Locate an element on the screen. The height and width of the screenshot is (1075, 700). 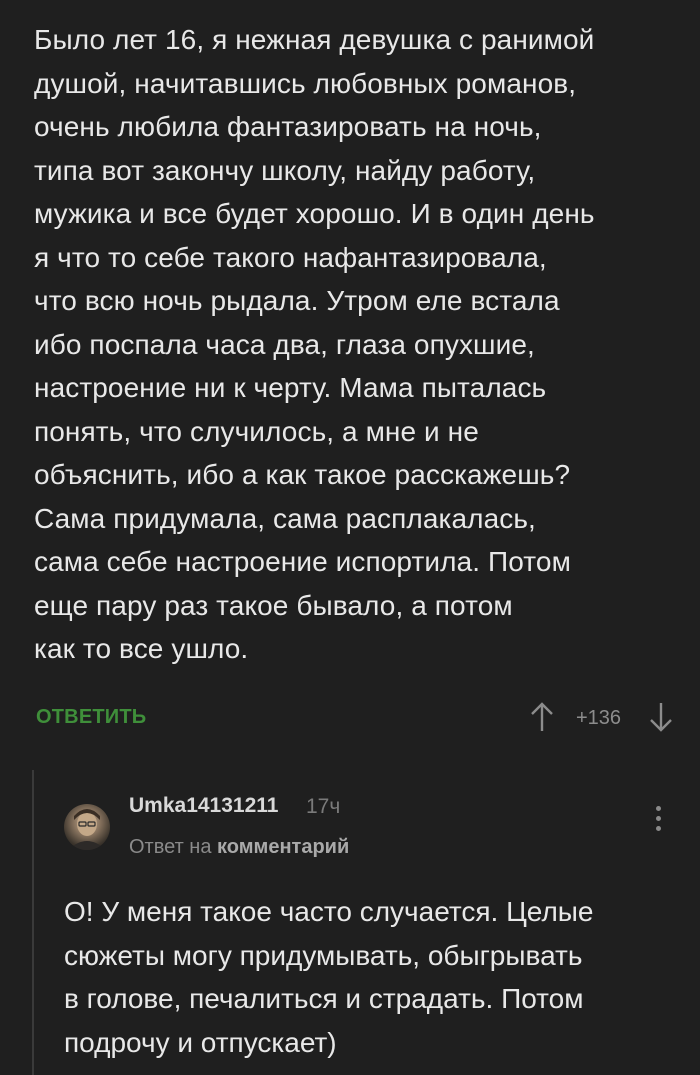
comment-actions: ОТВЕТИТЬ +136 is located at coordinates (356, 718).